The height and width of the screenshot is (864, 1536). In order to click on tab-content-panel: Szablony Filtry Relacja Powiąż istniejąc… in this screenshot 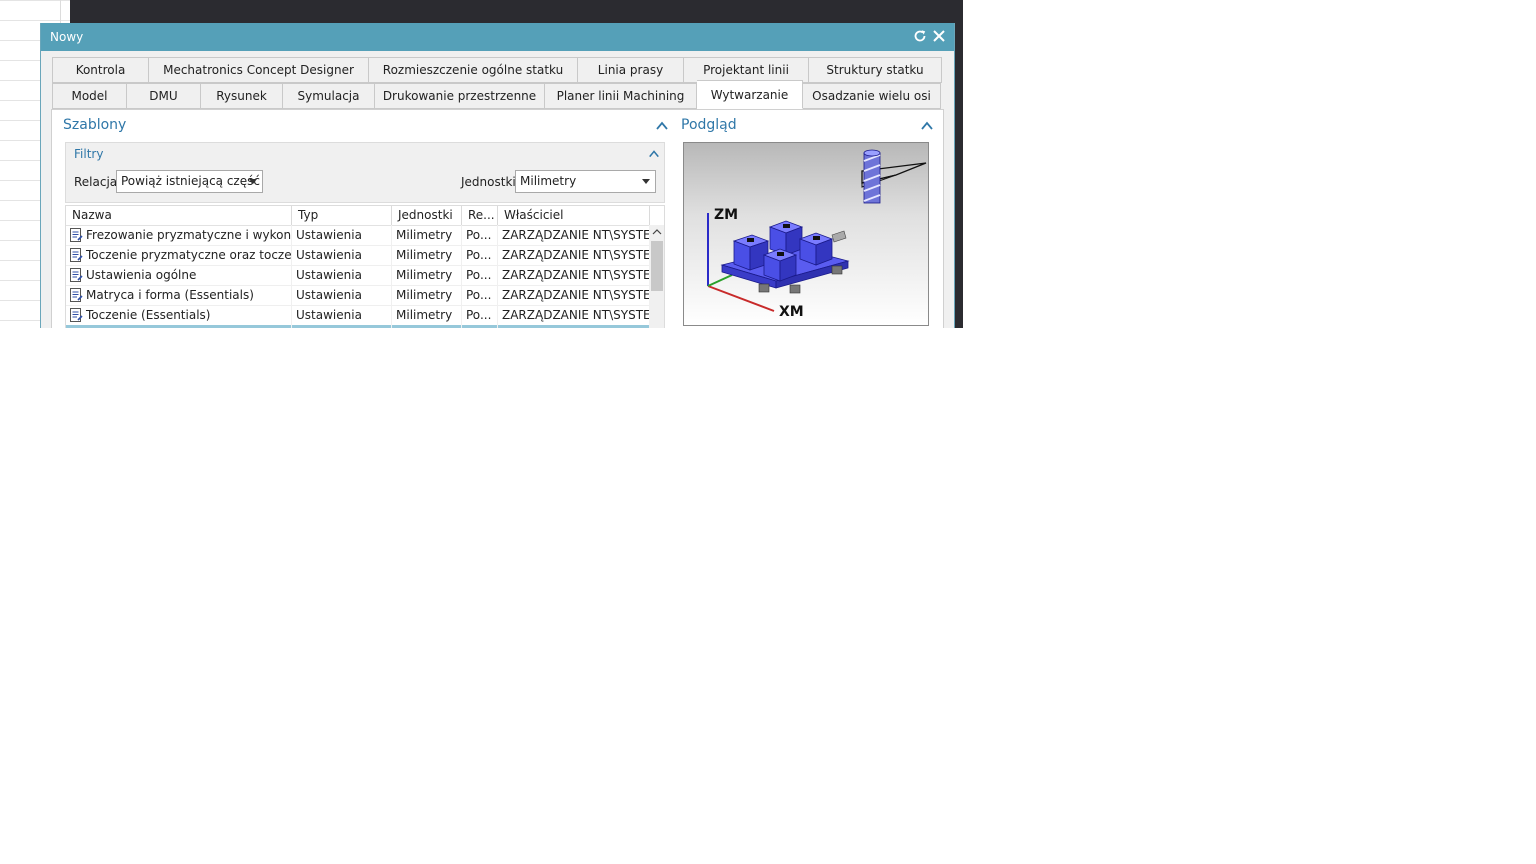, I will do `click(497, 218)`.